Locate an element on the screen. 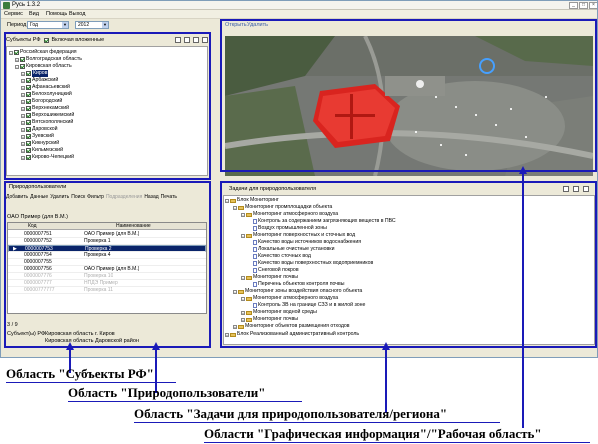 Image resolution: width=598 pixels, height=444 pixels. task-node: + Мониторинг почвы is located at coordinates (269, 319).